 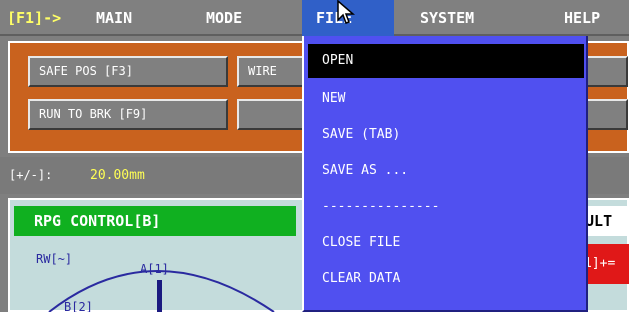 What do you see at coordinates (446, 135) in the screenshot?
I see `file-menu-save: SAVE (TAB)` at bounding box center [446, 135].